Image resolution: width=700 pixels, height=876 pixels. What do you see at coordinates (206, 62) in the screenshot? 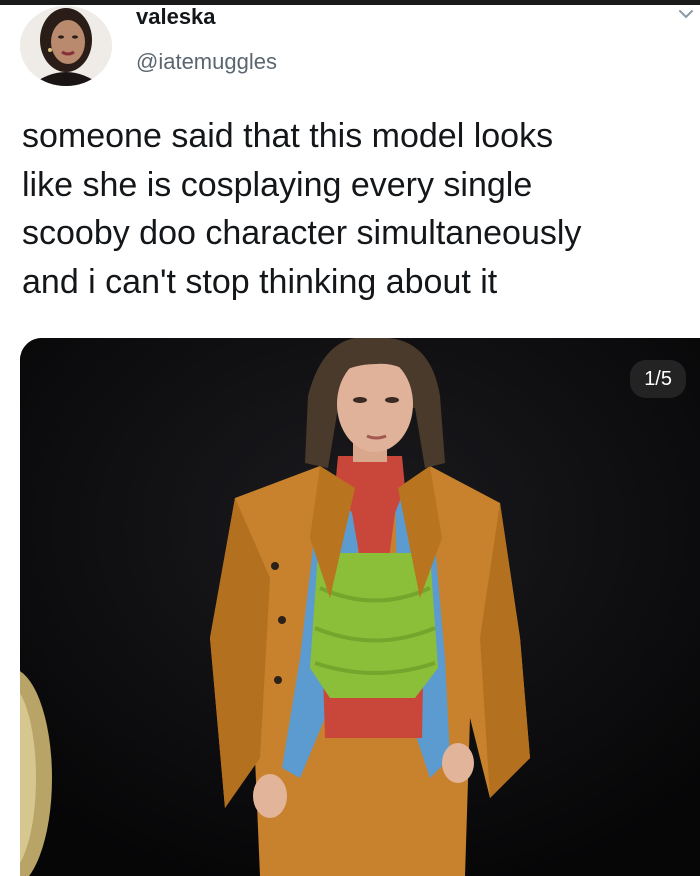
I see `user-handle: @iatemuggles` at bounding box center [206, 62].